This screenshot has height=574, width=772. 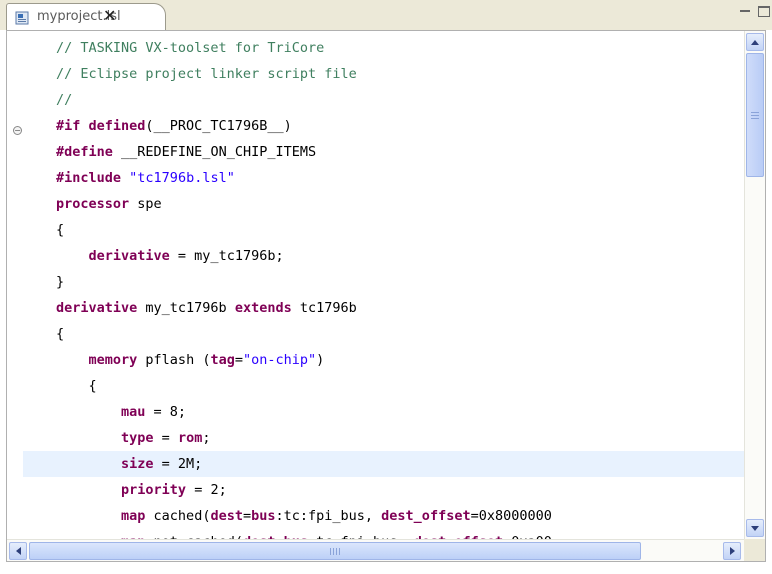 I want to click on horizontal-scrollbar, so click(x=376, y=550).